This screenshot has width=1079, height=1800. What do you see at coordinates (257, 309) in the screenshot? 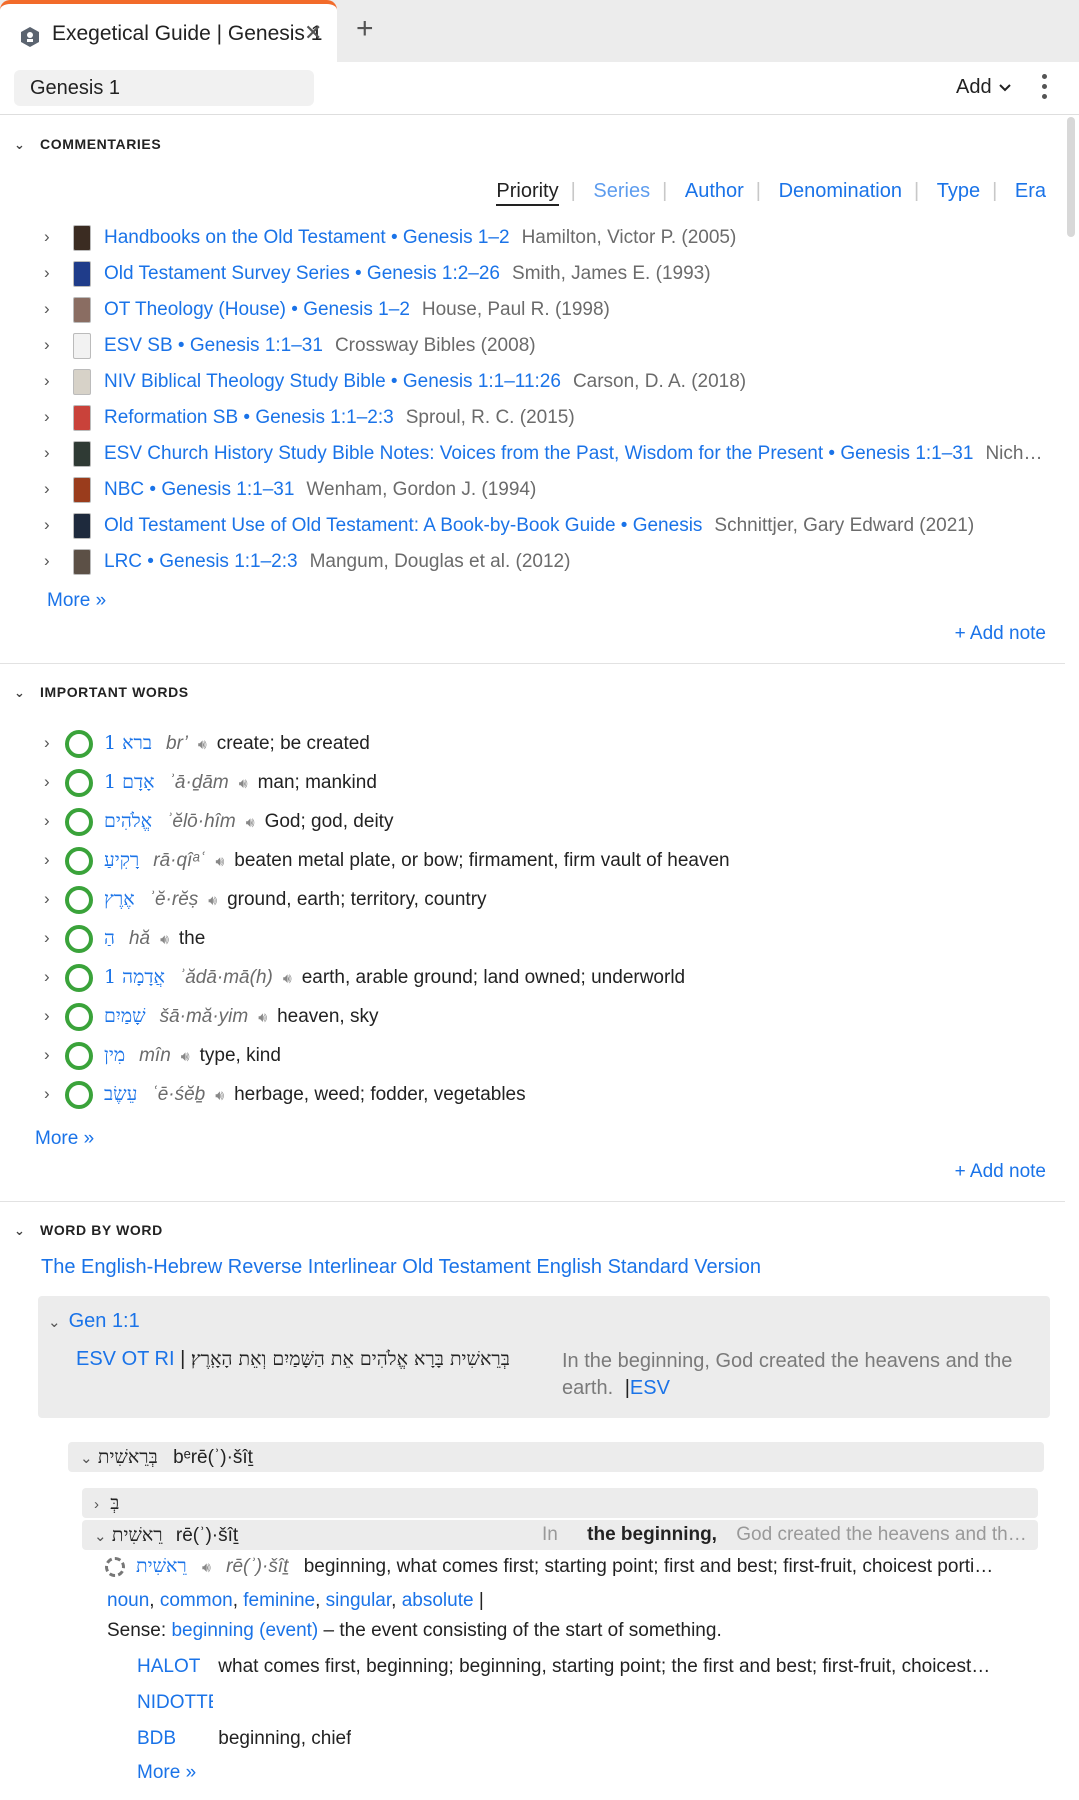
I see `commentary-title: OT Theology (House) • Genesis 1–2` at bounding box center [257, 309].